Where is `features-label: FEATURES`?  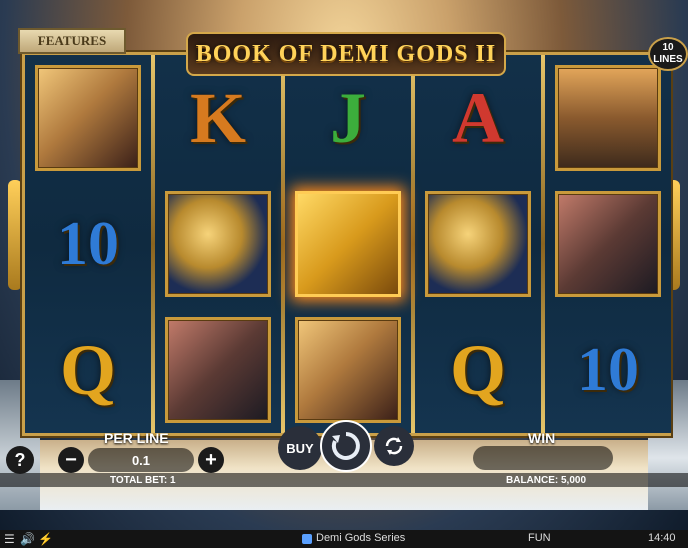 features-label: FEATURES is located at coordinates (72, 40).